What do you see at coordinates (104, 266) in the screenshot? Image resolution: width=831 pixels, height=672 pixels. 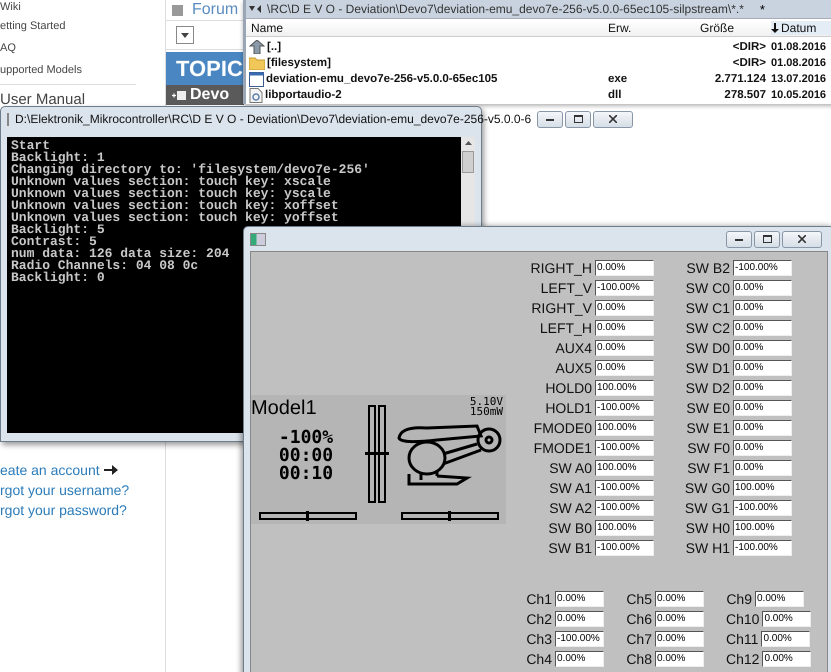 I see `console-line: Radio Channels: 04 08 0c` at bounding box center [104, 266].